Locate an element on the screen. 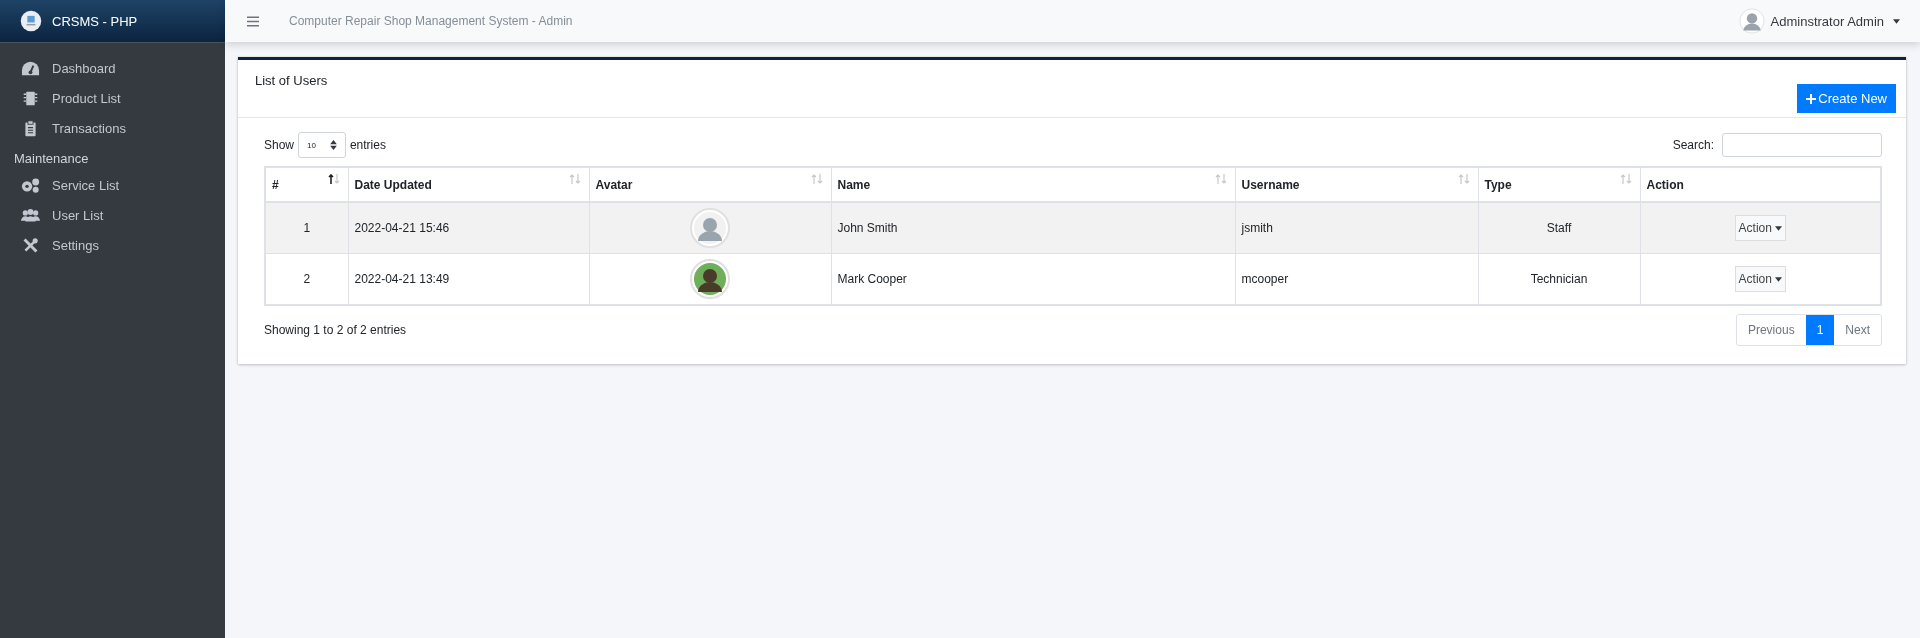  sidebar-item: Dashboard is located at coordinates (112, 68).